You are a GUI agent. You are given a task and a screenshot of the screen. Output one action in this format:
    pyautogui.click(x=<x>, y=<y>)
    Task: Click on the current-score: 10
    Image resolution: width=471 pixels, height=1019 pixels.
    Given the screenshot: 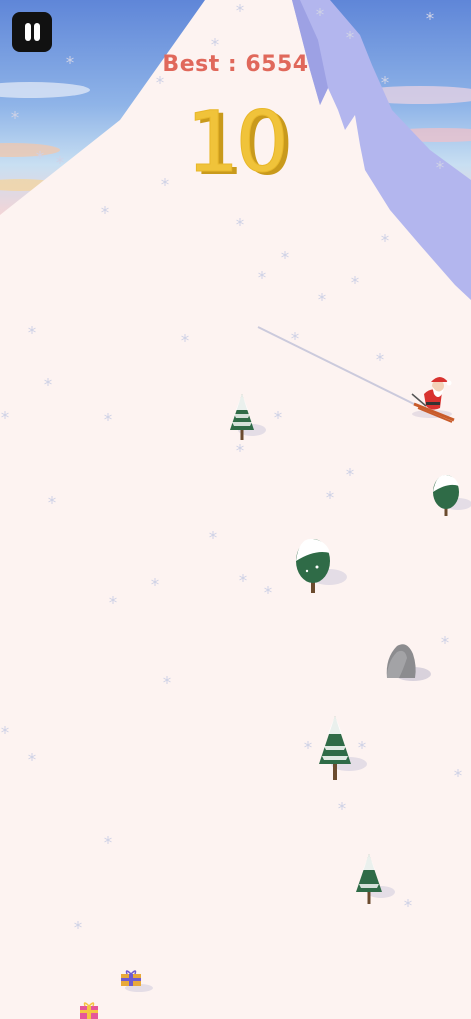 What is the action you would take?
    pyautogui.click(x=238, y=142)
    